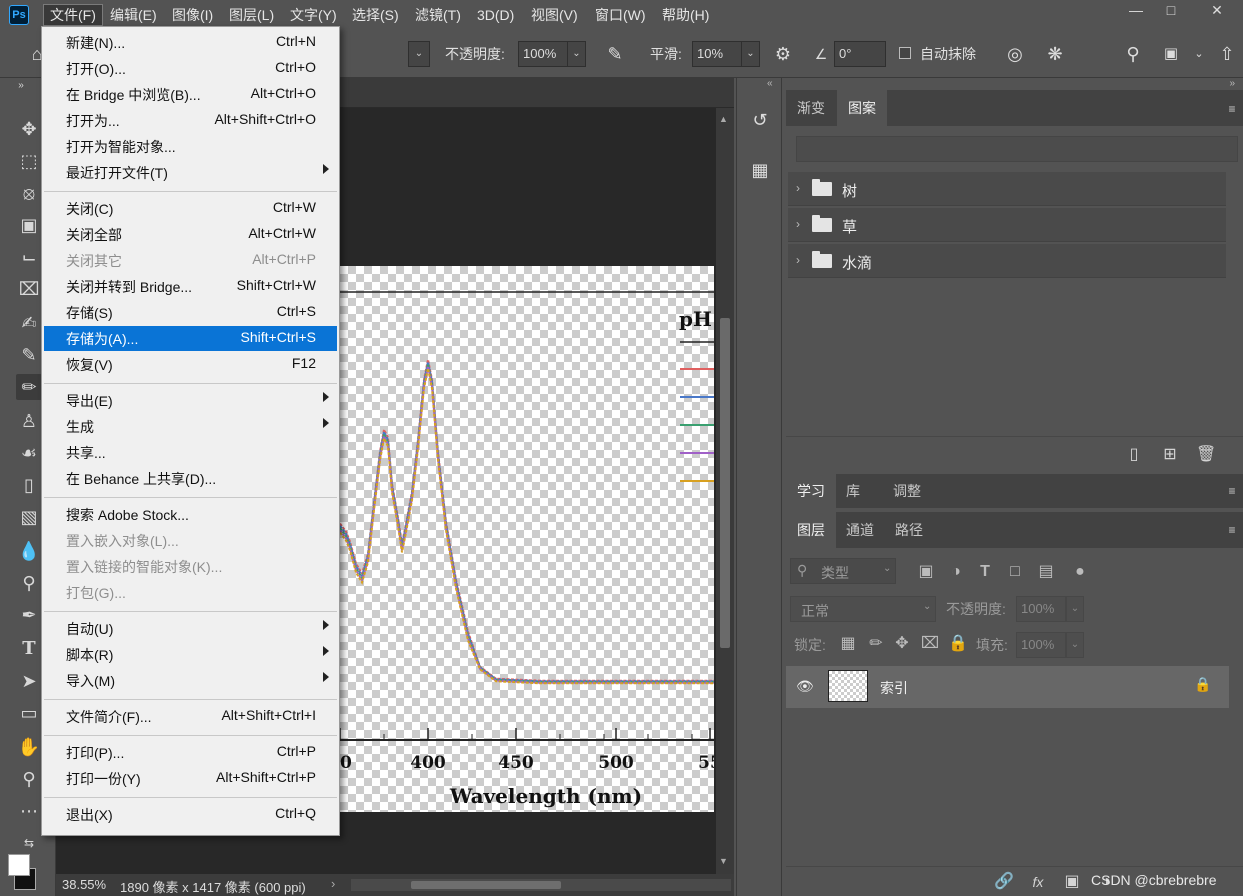  Describe the element at coordinates (907, 491) in the screenshot. I see `tab-adjustments: 调整` at that location.